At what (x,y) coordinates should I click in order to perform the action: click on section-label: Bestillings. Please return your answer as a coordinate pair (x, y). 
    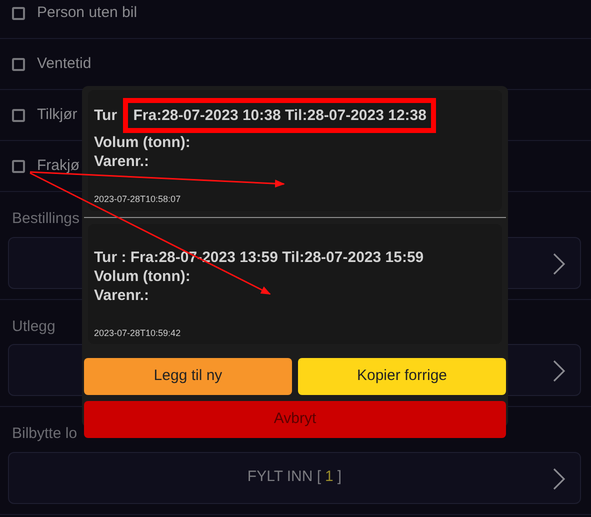
    Looking at the image, I should click on (46, 218).